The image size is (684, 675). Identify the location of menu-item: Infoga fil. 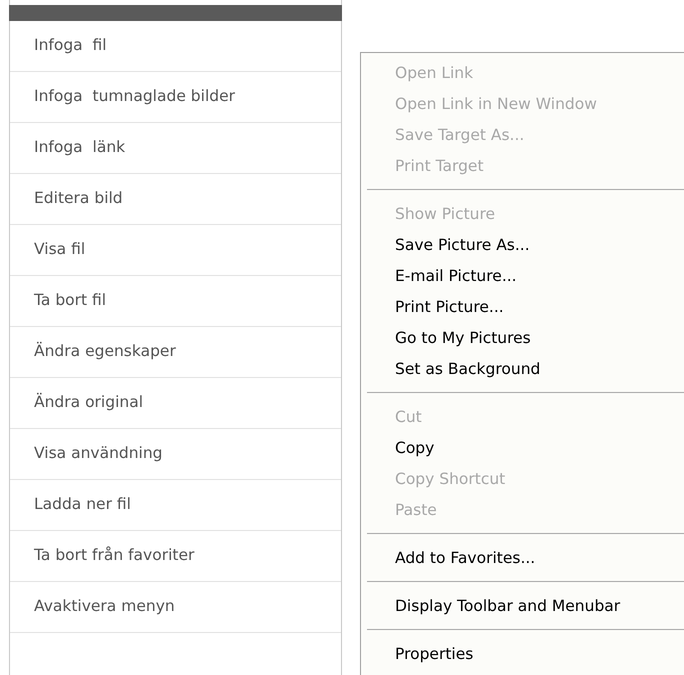
(70, 46).